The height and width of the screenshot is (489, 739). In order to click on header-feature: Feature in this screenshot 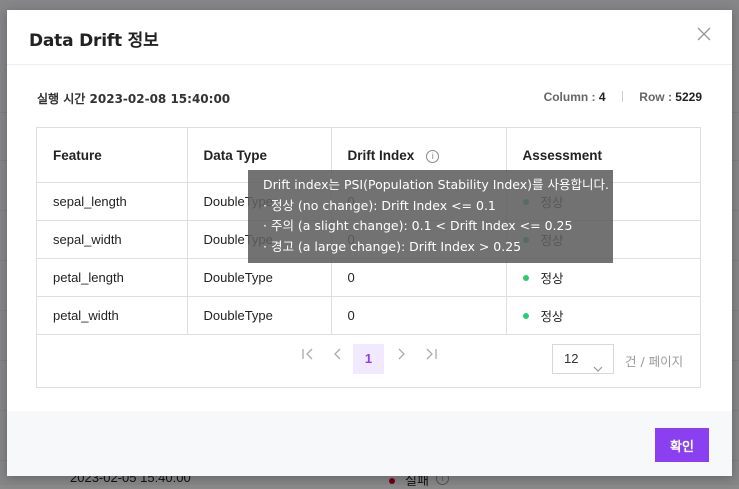, I will do `click(112, 155)`.